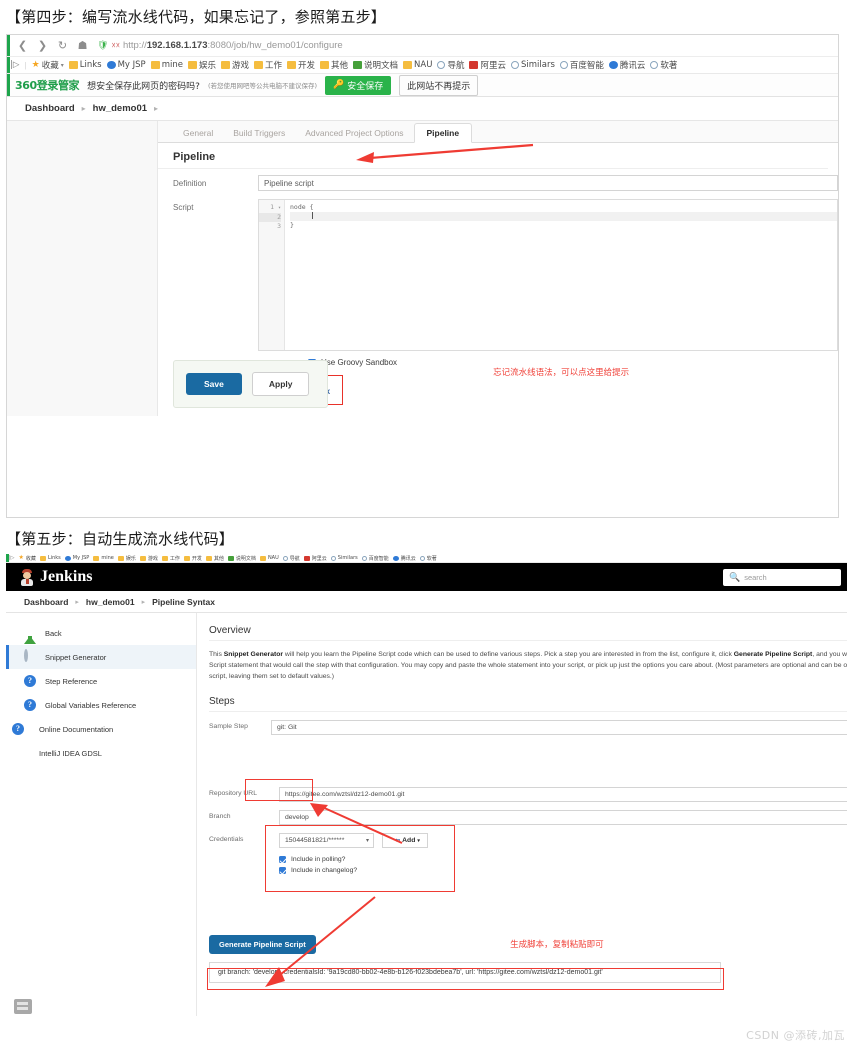  Describe the element at coordinates (76, 657) in the screenshot. I see `sidebar-item-label: Snippet Generator` at that location.